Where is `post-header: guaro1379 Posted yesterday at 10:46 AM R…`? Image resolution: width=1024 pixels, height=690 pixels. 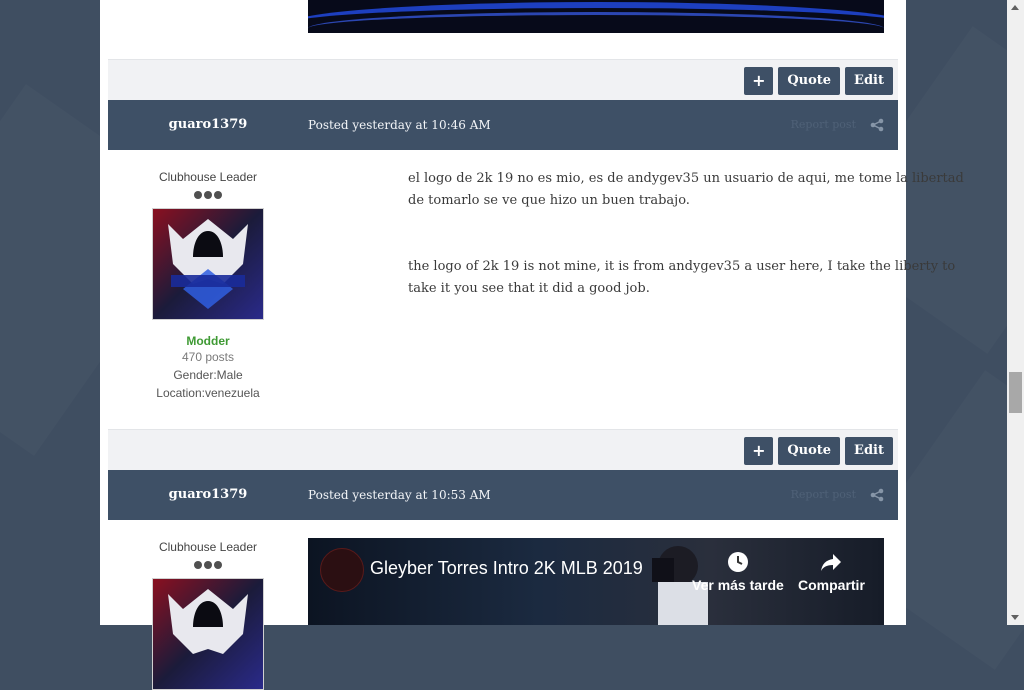
post-header: guaro1379 Posted yesterday at 10:46 AM R… is located at coordinates (503, 125).